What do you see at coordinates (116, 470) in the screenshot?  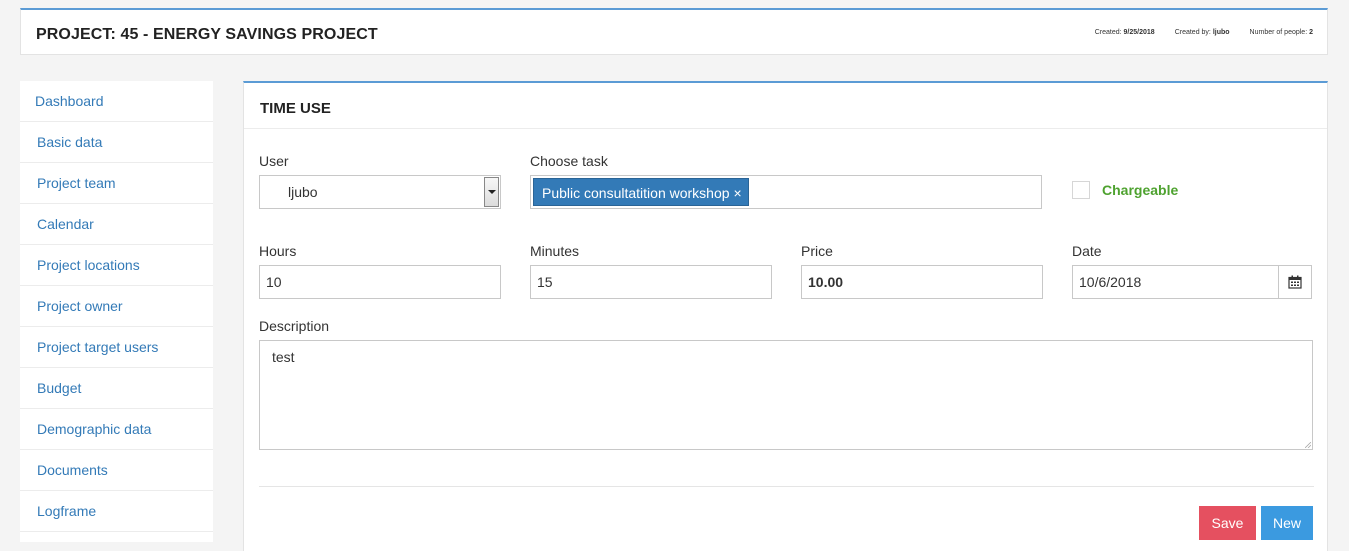 I see `sidebar-item-documents: Documents` at bounding box center [116, 470].